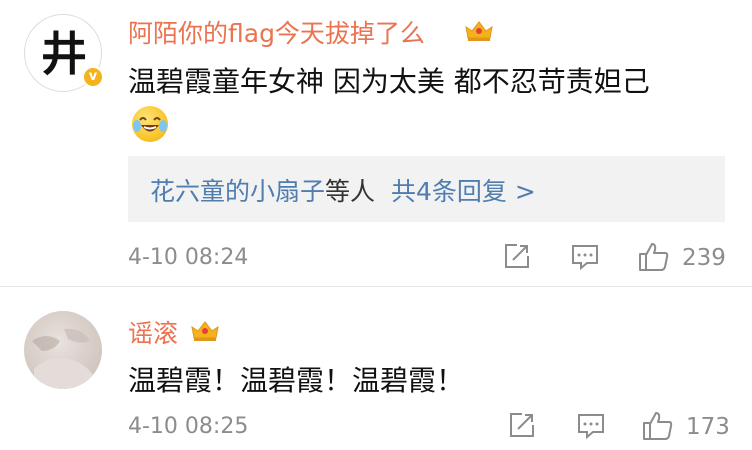 Image resolution: width=752 pixels, height=450 pixels. I want to click on svg-text: 井, so click(64, 54).